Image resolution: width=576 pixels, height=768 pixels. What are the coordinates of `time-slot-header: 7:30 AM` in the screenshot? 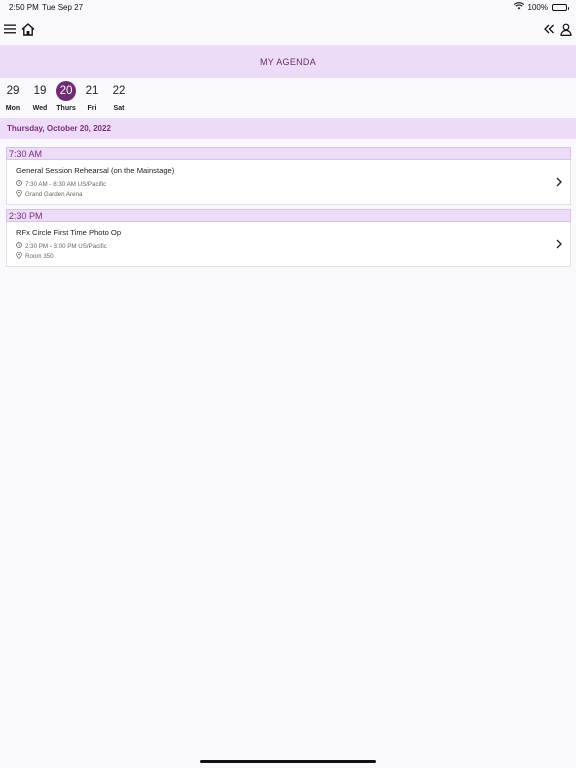 It's located at (288, 153).